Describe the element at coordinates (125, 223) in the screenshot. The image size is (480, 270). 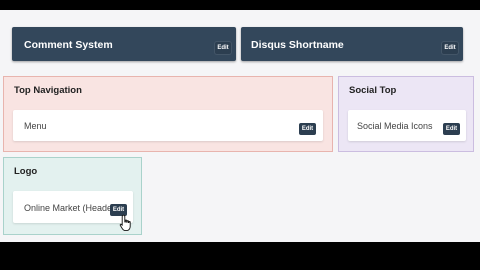
I see `hand-pointer-icon` at that location.